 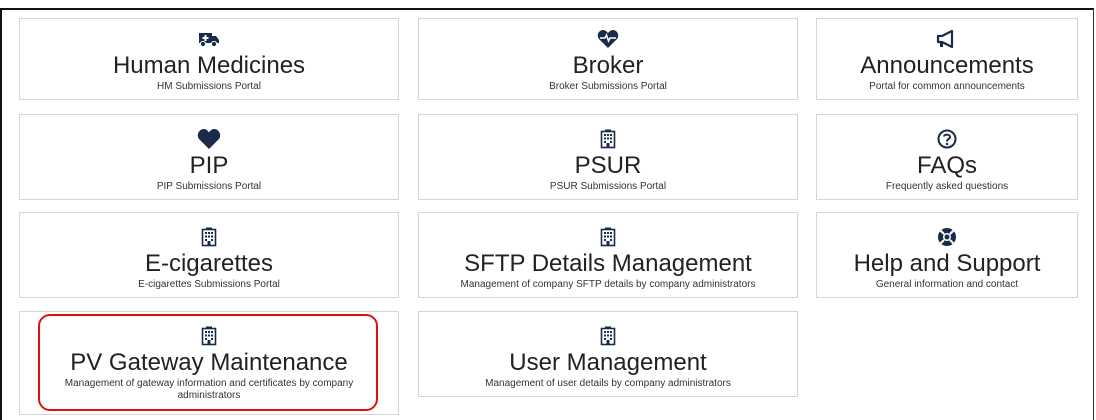 I want to click on life-ring-icon, so click(x=947, y=237).